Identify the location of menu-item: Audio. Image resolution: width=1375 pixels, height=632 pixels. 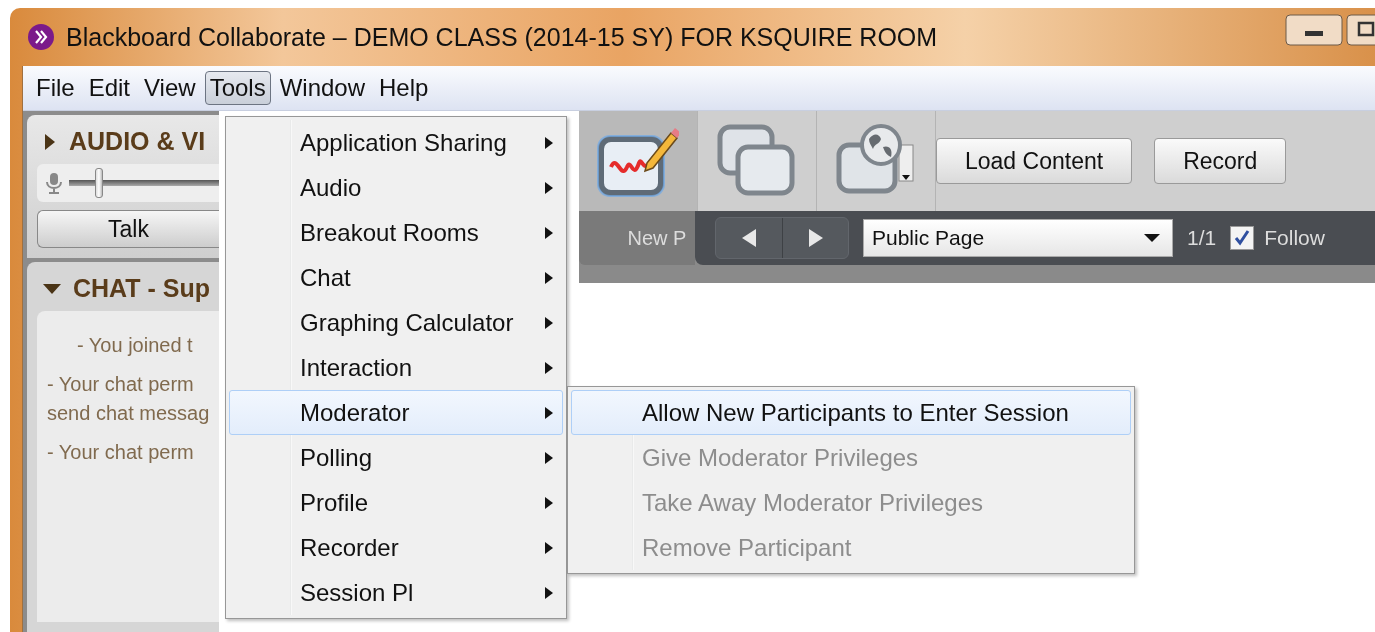
(396, 187).